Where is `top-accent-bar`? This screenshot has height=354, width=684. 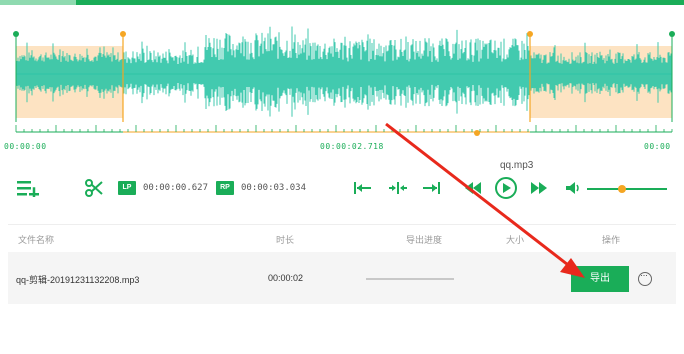 top-accent-bar is located at coordinates (342, 2).